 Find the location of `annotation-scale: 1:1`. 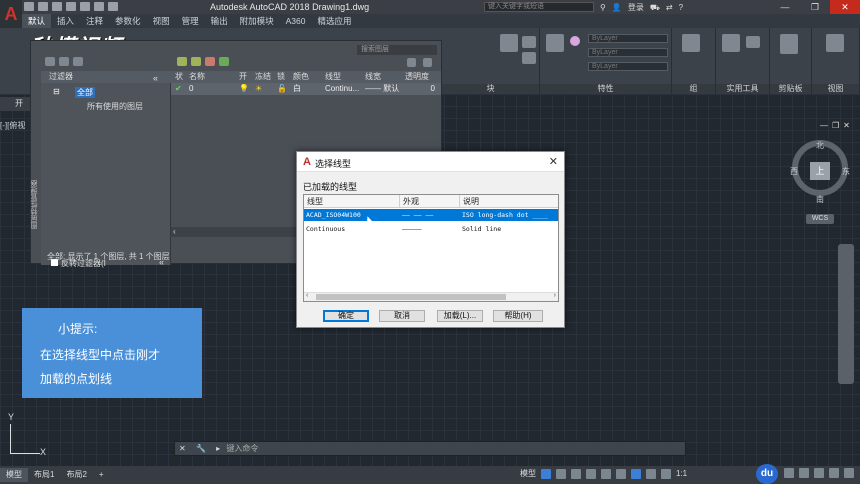

annotation-scale: 1:1 is located at coordinates (681, 473).